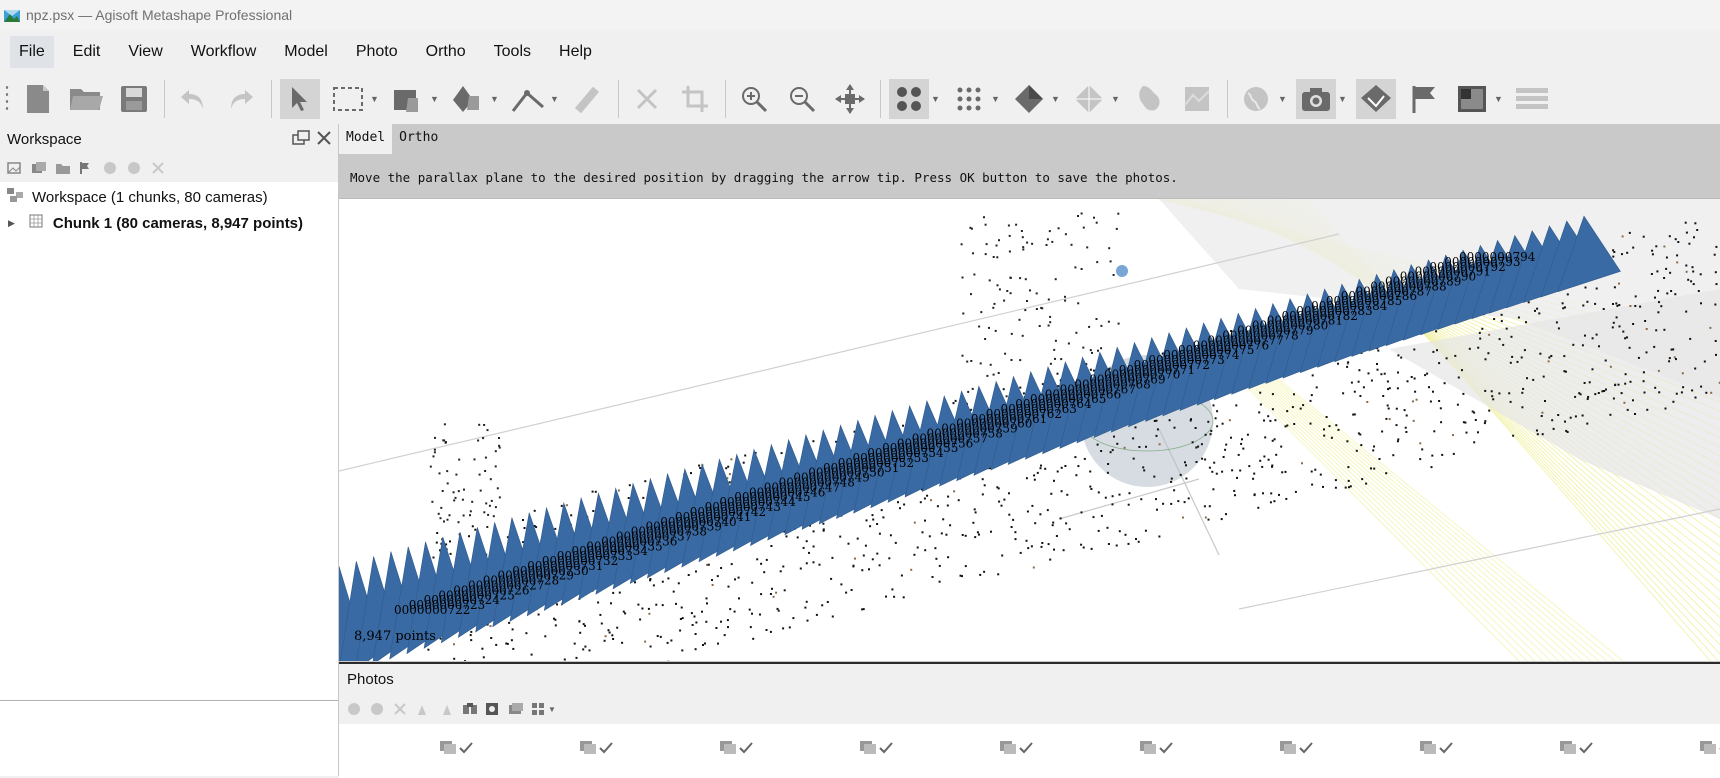  What do you see at coordinates (134, 168) in the screenshot?
I see `disable-icon` at bounding box center [134, 168].